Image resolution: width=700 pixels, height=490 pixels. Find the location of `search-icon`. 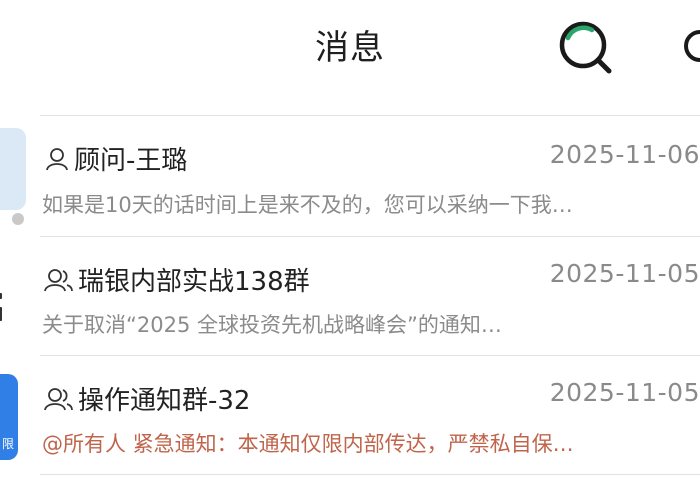

search-icon is located at coordinates (585, 47).